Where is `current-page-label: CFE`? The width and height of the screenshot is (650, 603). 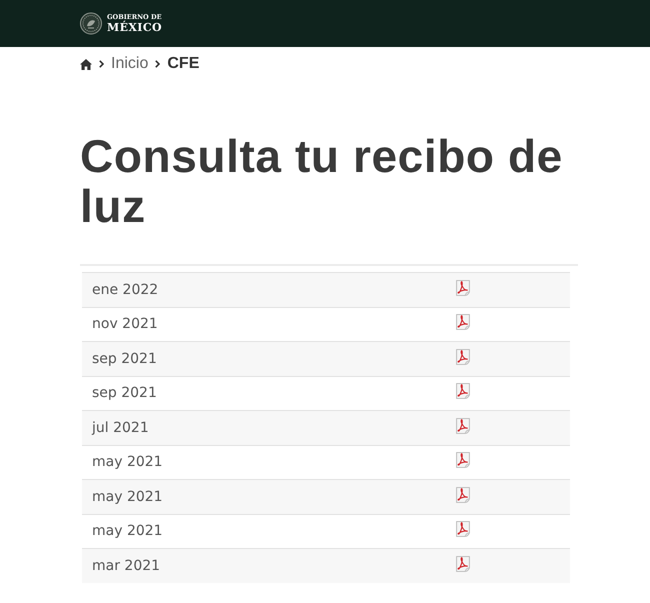
current-page-label: CFE is located at coordinates (183, 64).